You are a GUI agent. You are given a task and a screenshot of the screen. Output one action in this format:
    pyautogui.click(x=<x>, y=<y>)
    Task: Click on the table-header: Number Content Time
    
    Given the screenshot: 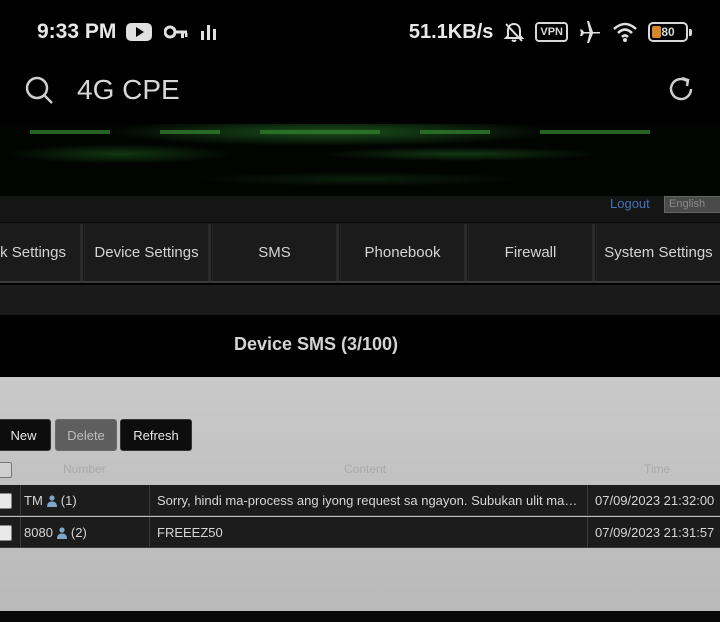 What is the action you would take?
    pyautogui.click(x=360, y=470)
    